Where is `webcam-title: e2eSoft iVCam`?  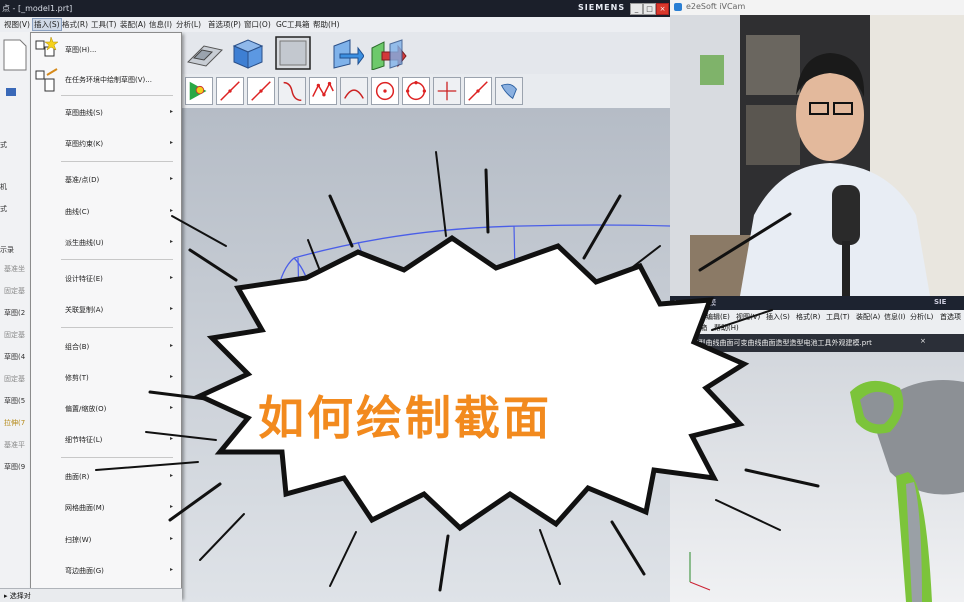
webcam-title: e2eSoft iVCam is located at coordinates (716, 6).